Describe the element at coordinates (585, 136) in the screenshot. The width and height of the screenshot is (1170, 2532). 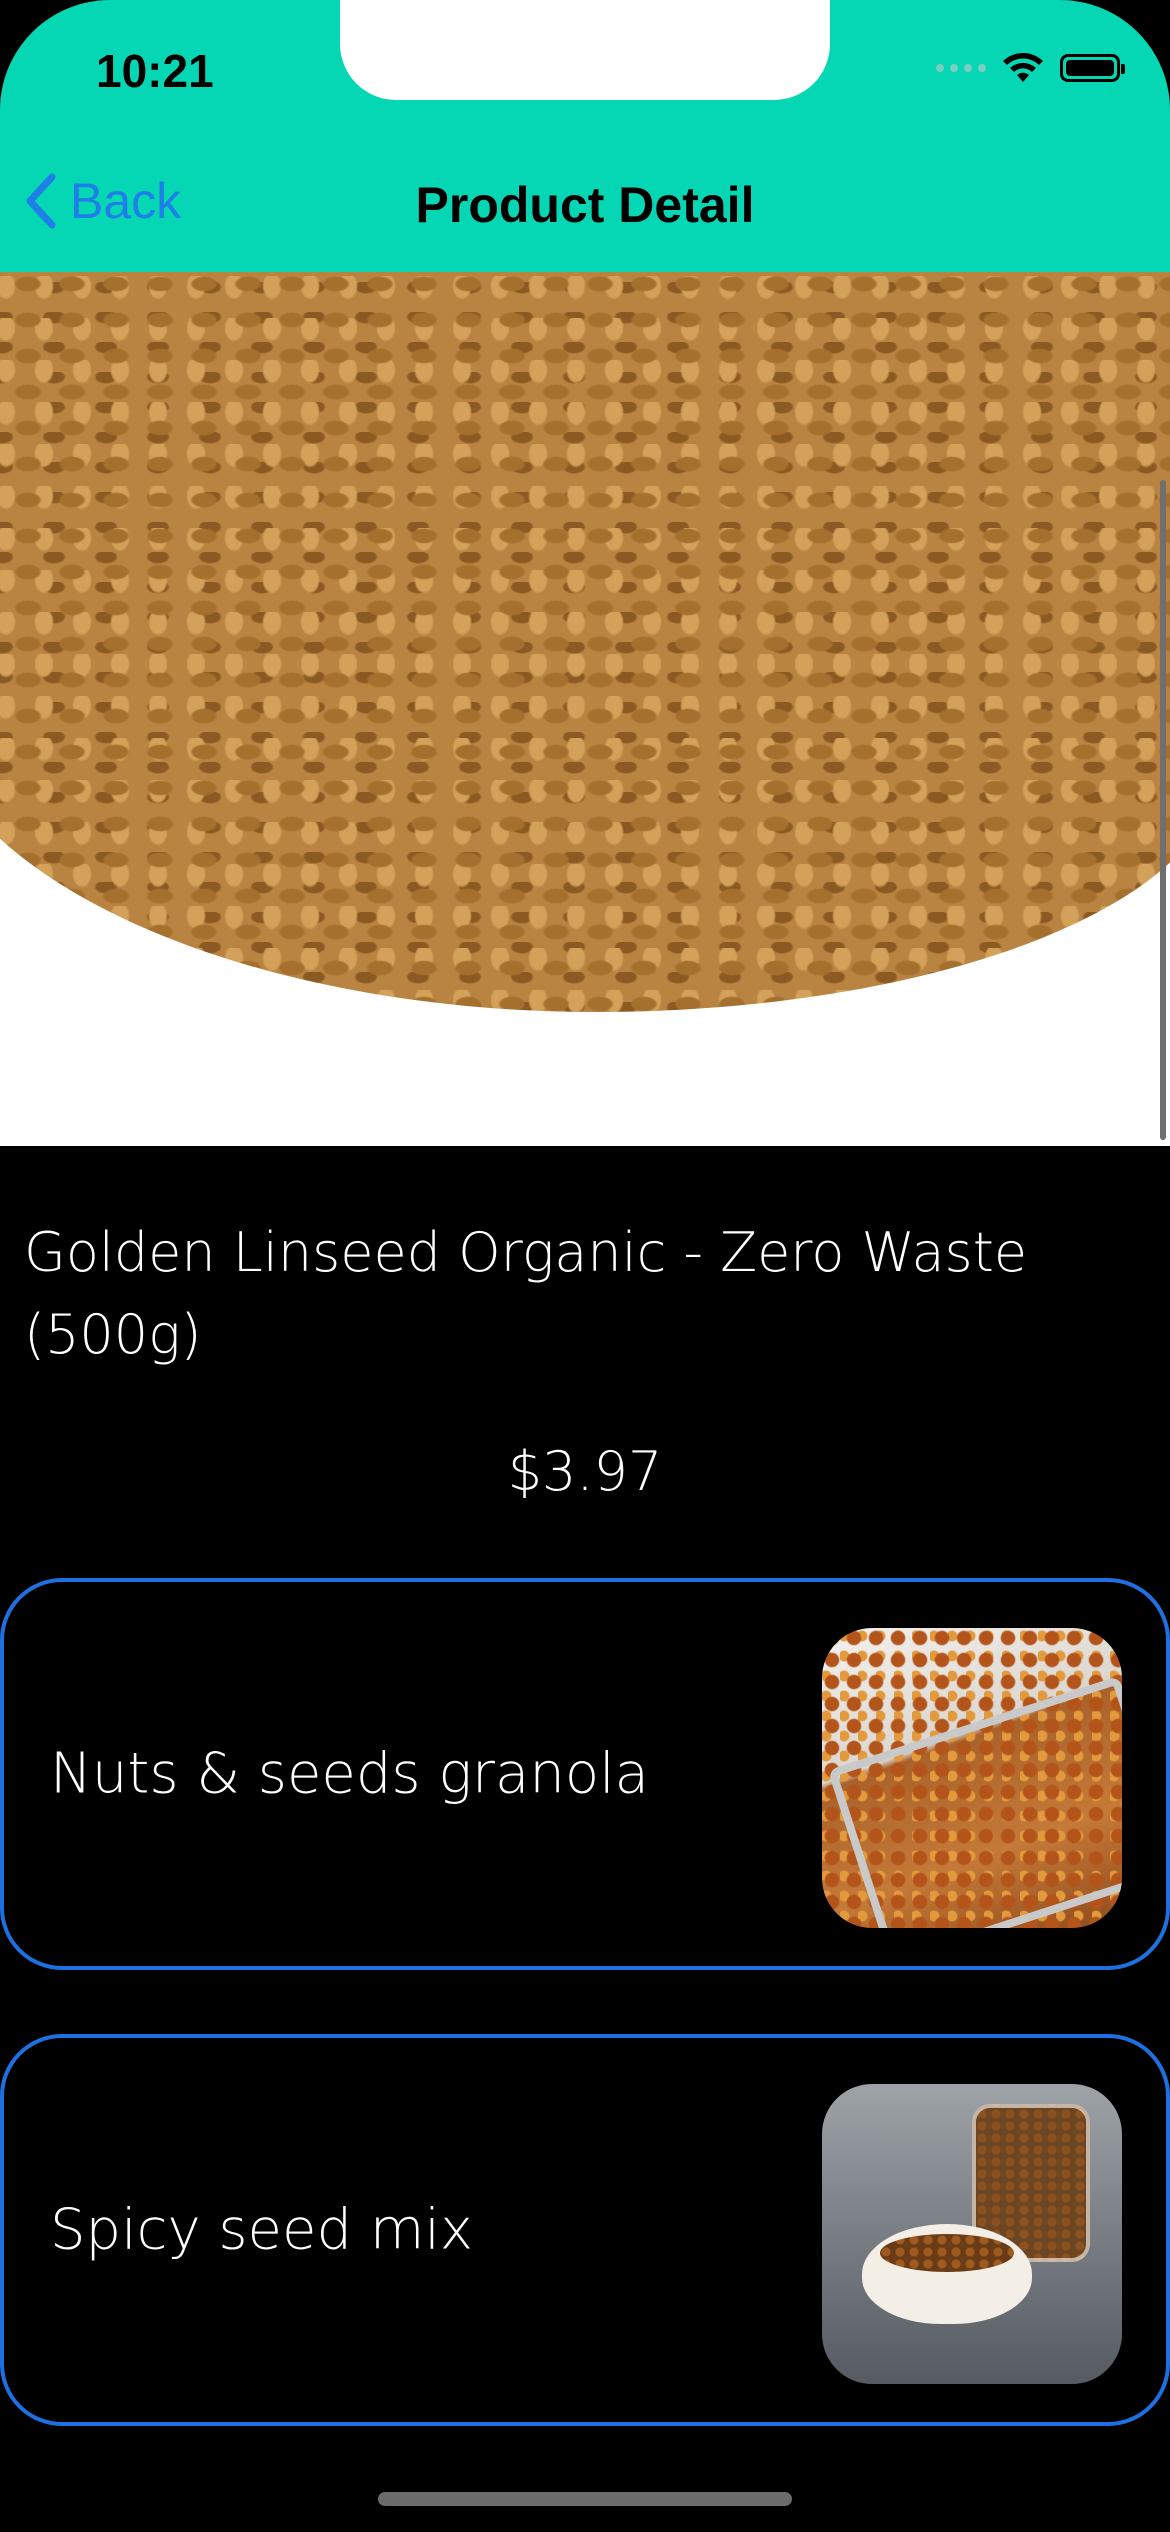
I see `nav-header: 10:21 Back Product Detail` at that location.